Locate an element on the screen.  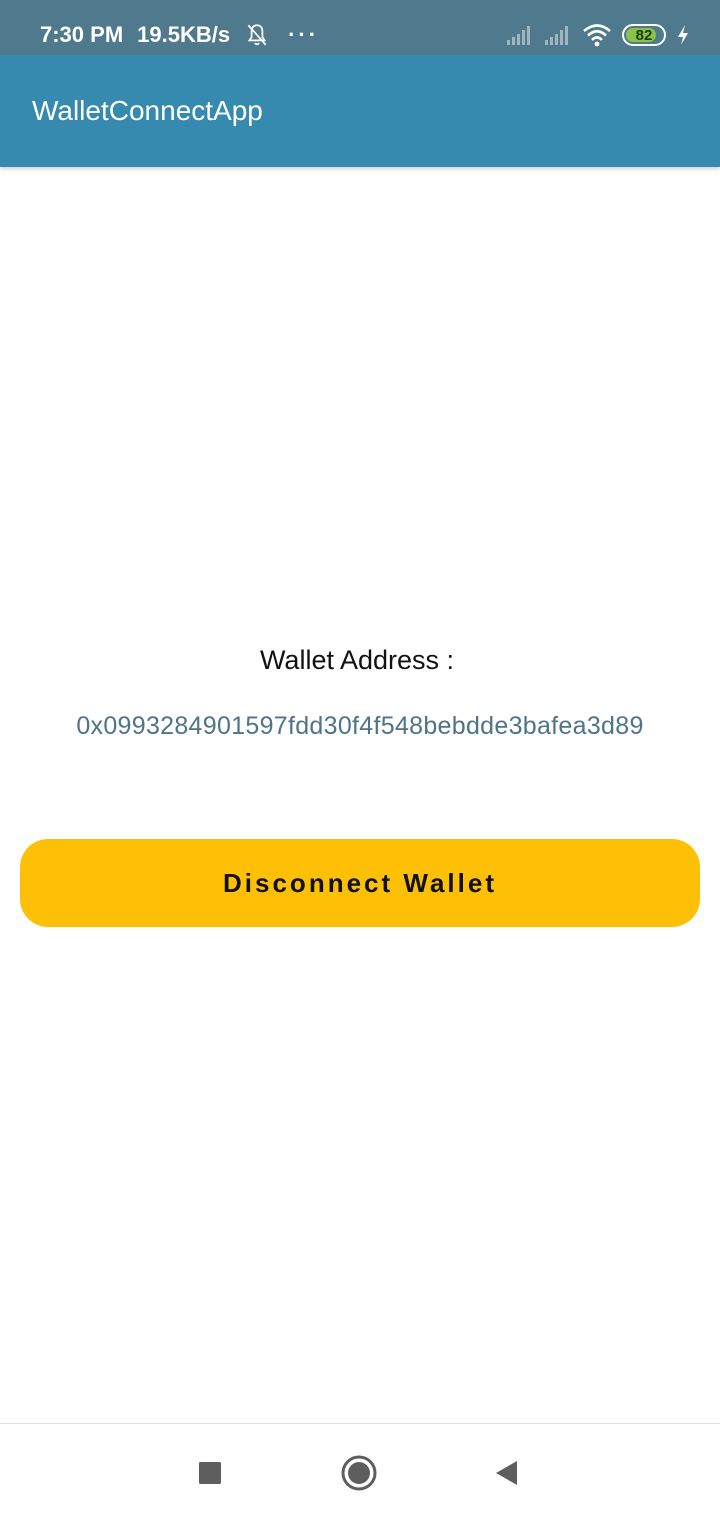
wifi-icon is located at coordinates (597, 35).